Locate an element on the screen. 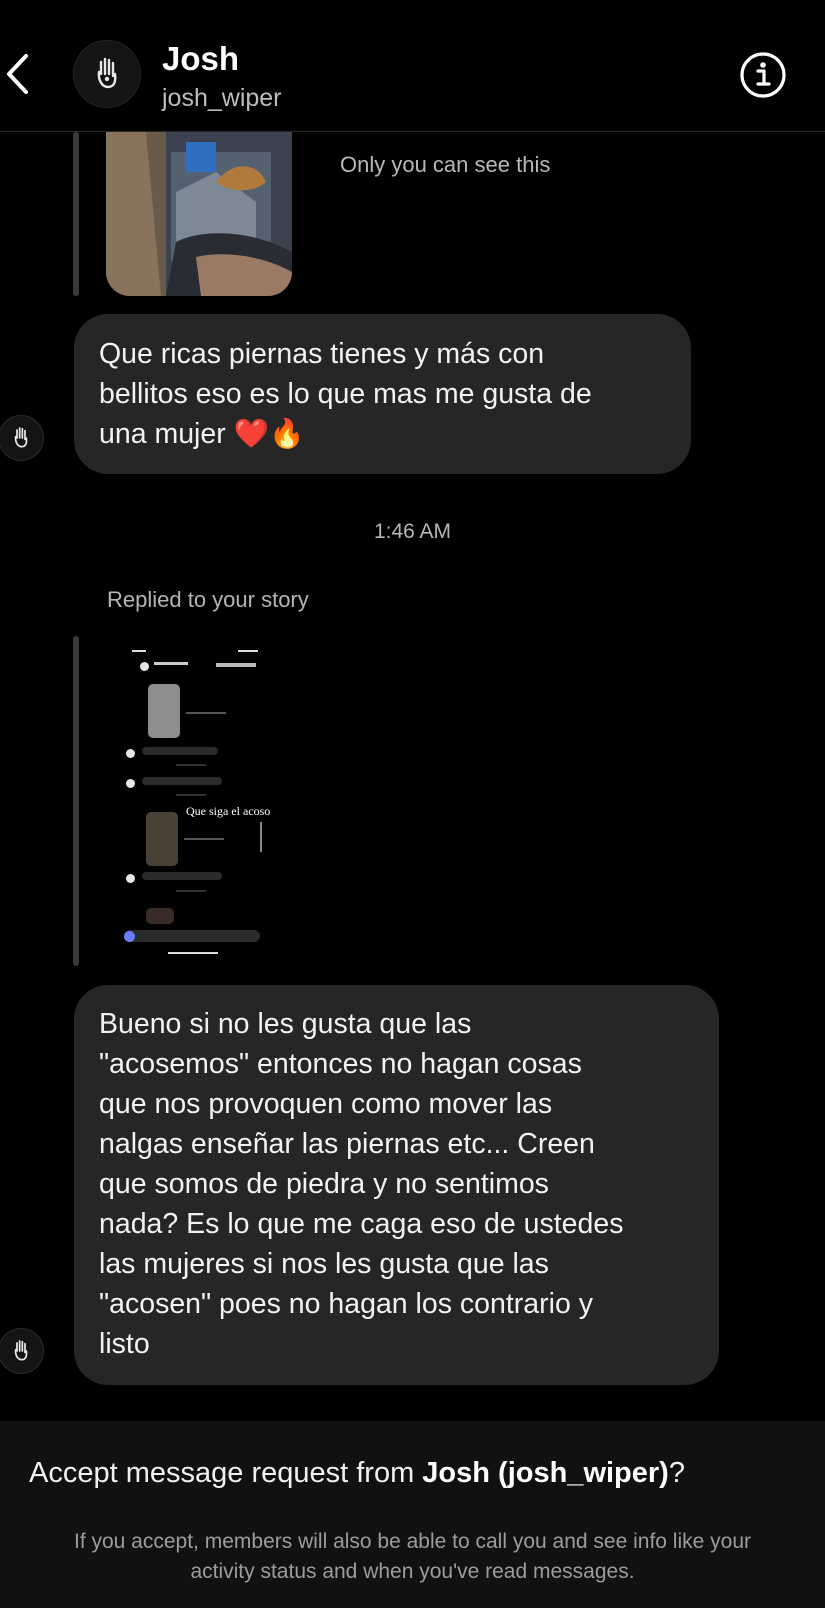 This screenshot has width=825, height=1608. mini-header-name is located at coordinates (171, 663).